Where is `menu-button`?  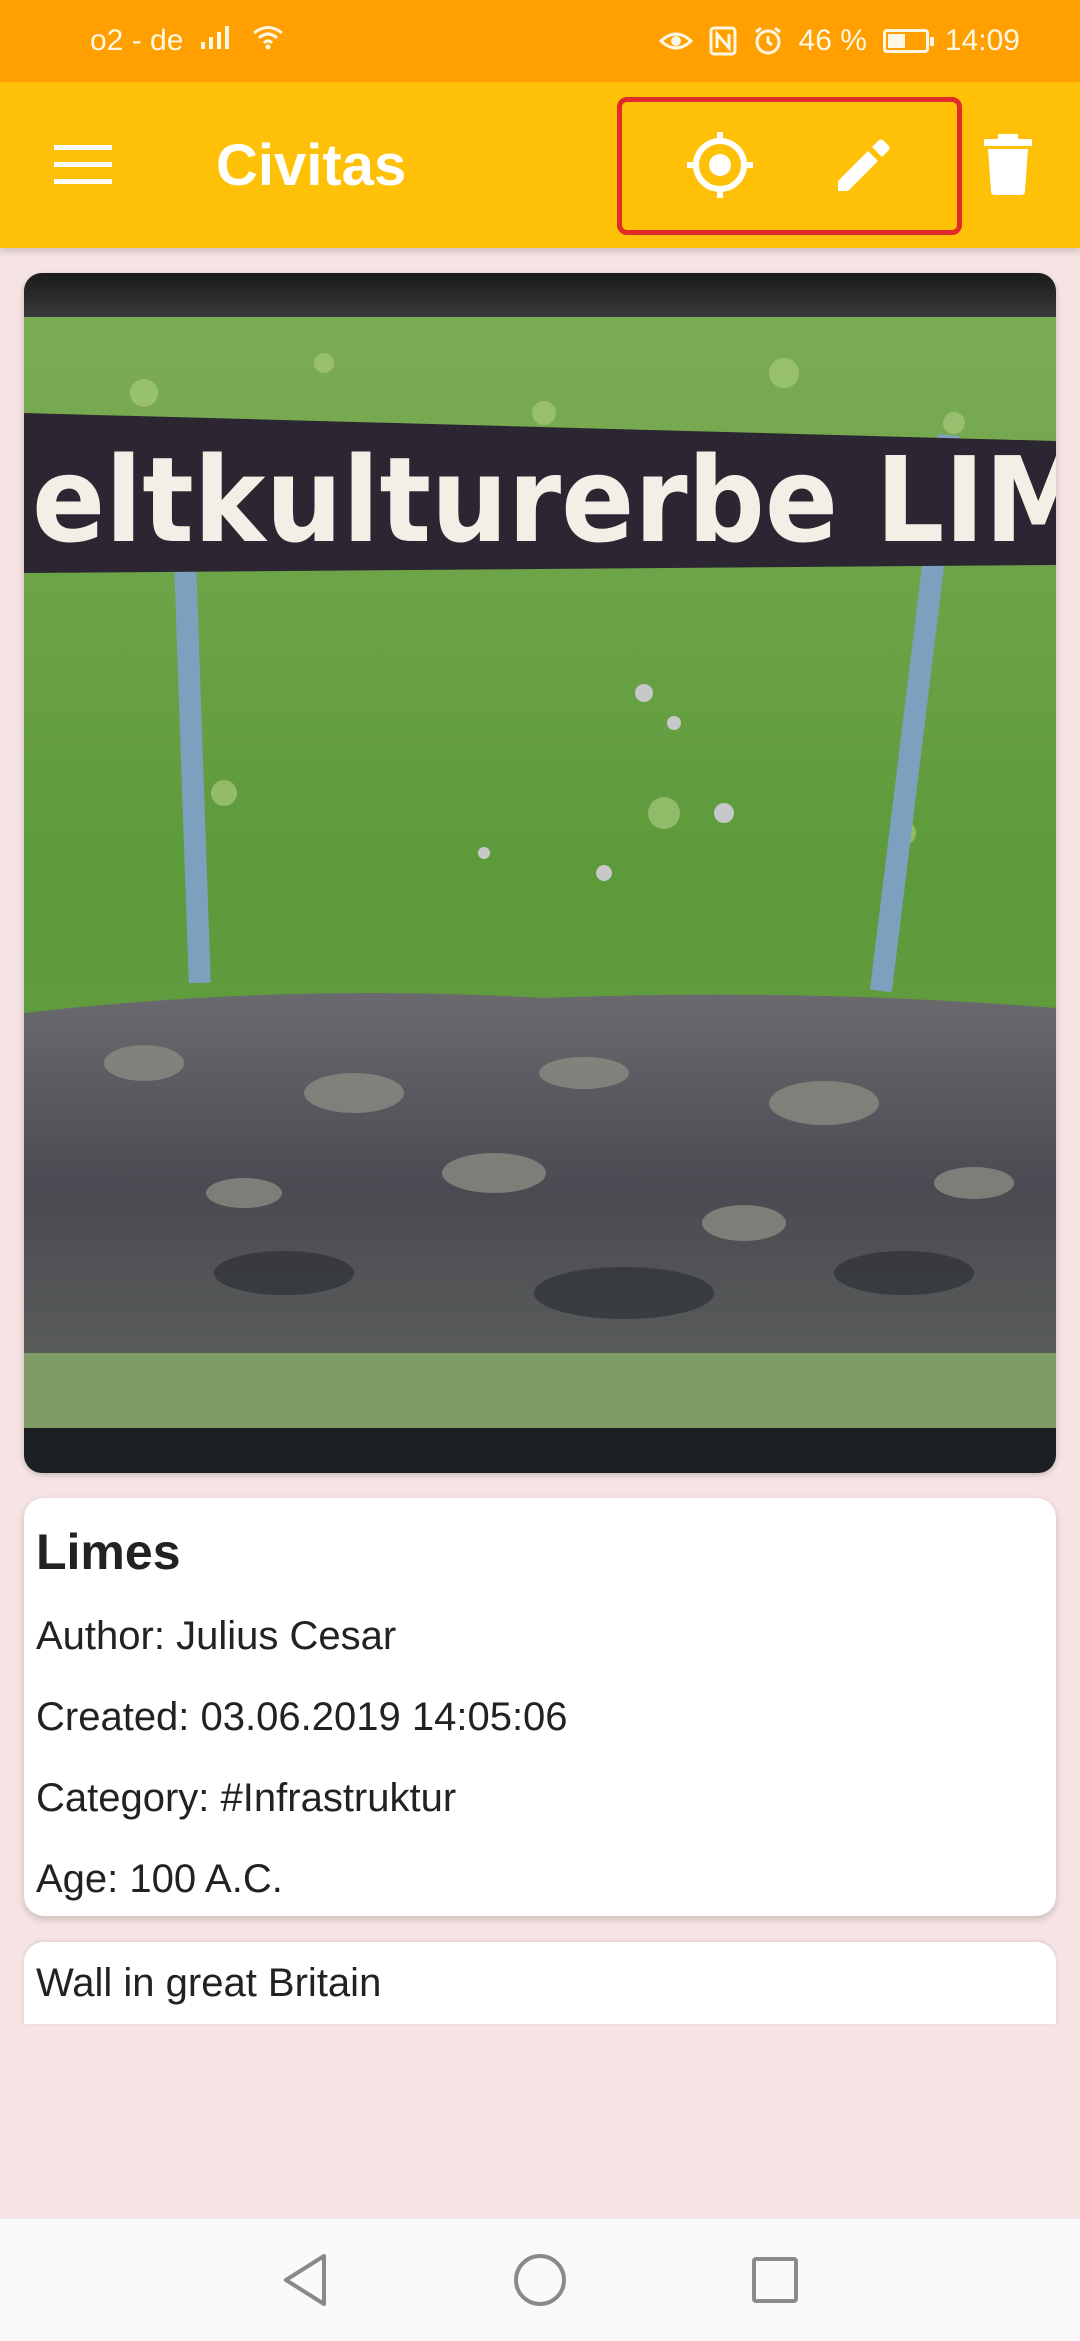 menu-button is located at coordinates (84, 165).